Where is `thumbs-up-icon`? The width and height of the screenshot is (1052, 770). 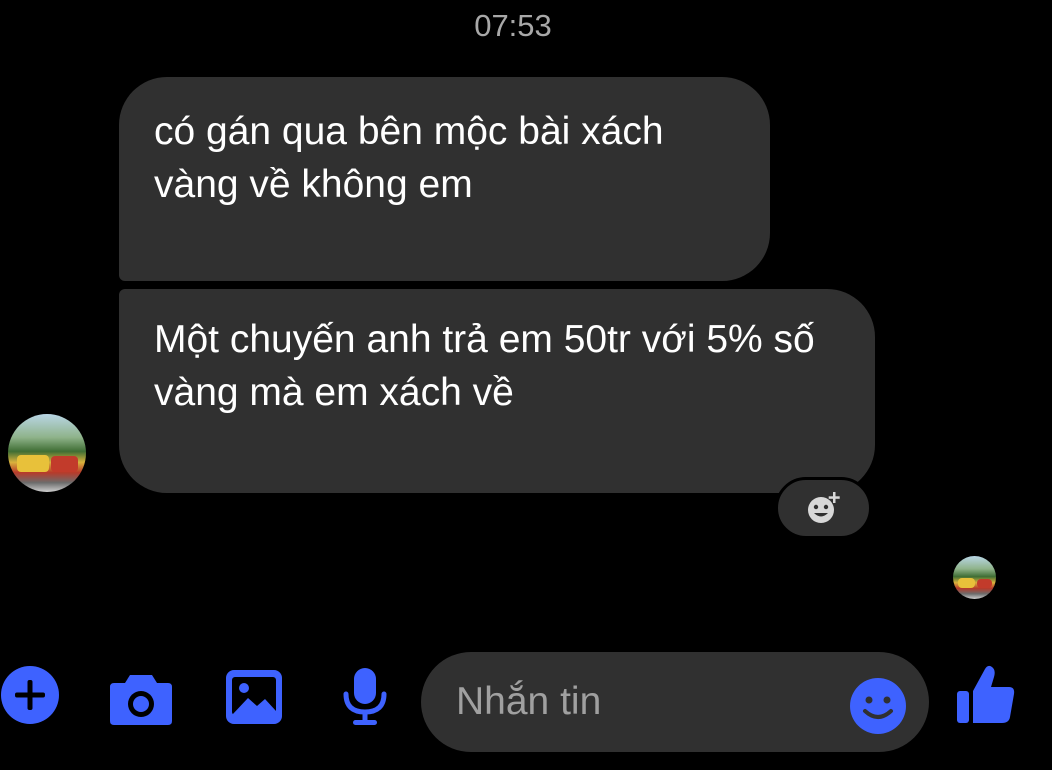
thumbs-up-icon is located at coordinates (986, 694).